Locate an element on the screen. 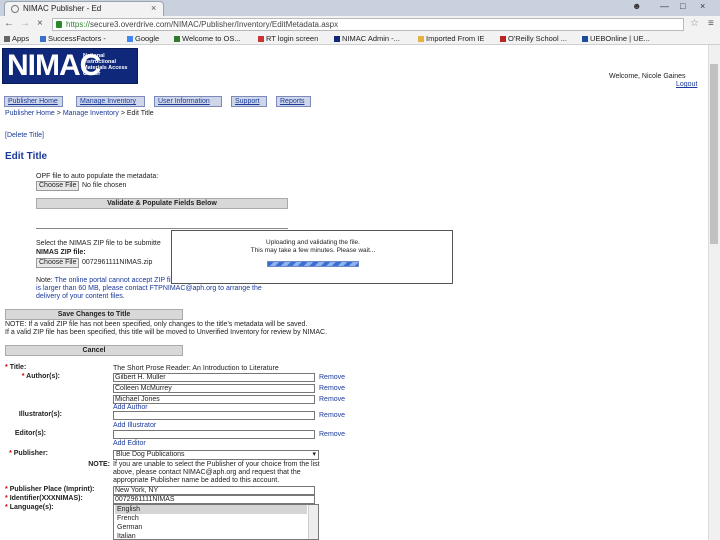  nav-user-information: User Information is located at coordinates (188, 101).